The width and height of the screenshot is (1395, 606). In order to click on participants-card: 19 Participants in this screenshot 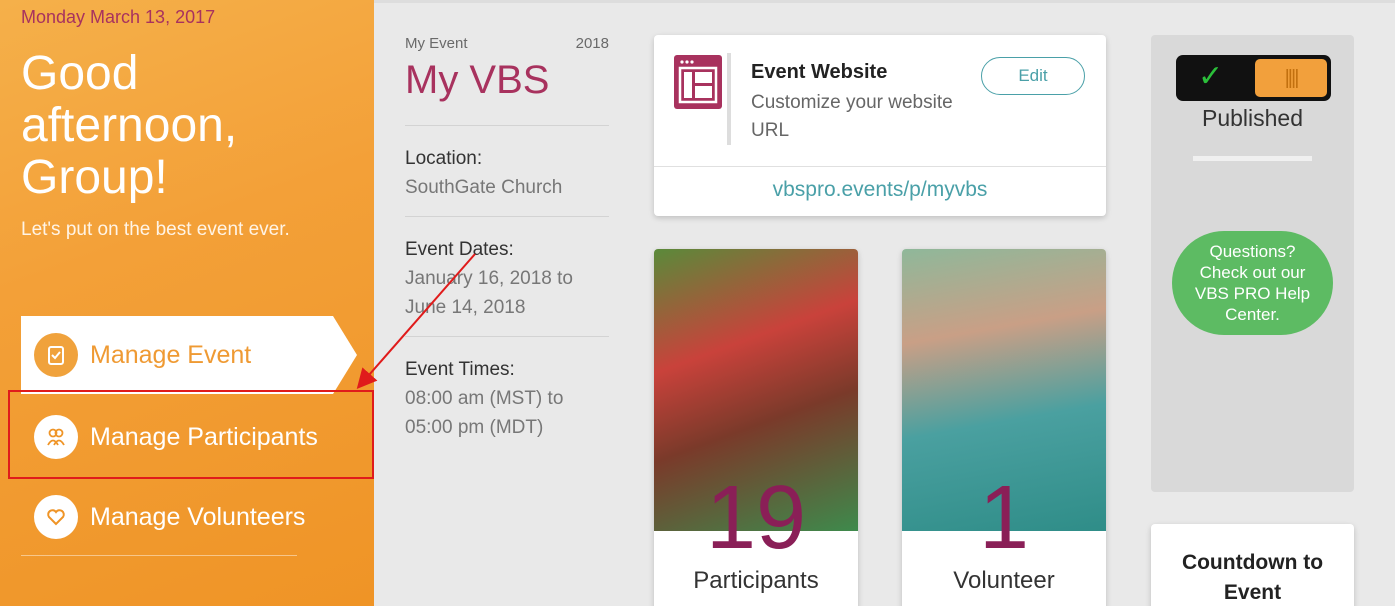, I will do `click(756, 427)`.